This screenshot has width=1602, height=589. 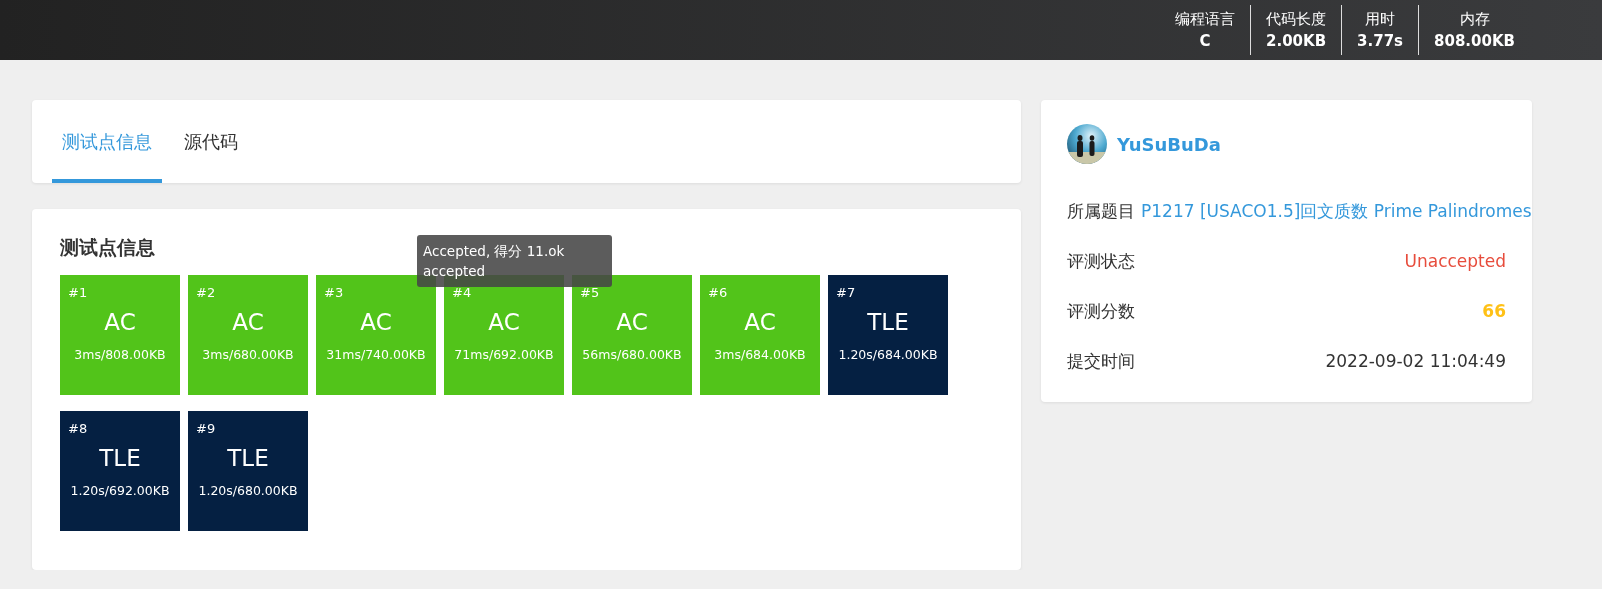 I want to click on testcase-id: #9, so click(x=206, y=428).